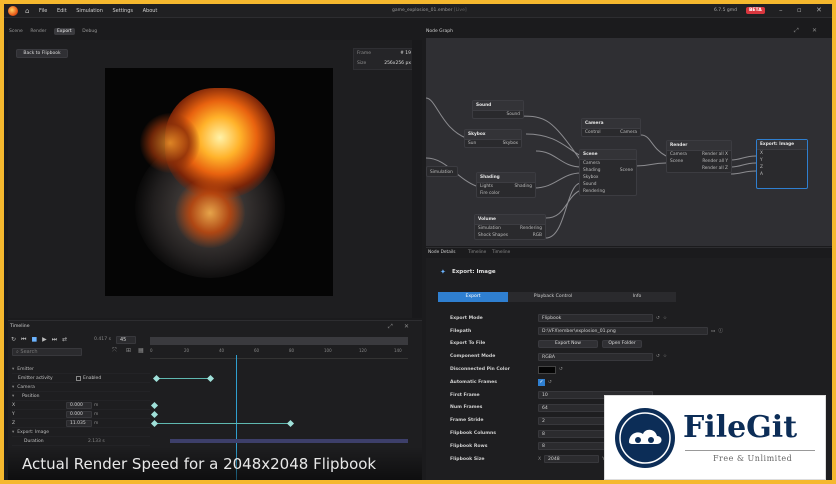  I want to click on menu-edit: Edit, so click(62, 11).